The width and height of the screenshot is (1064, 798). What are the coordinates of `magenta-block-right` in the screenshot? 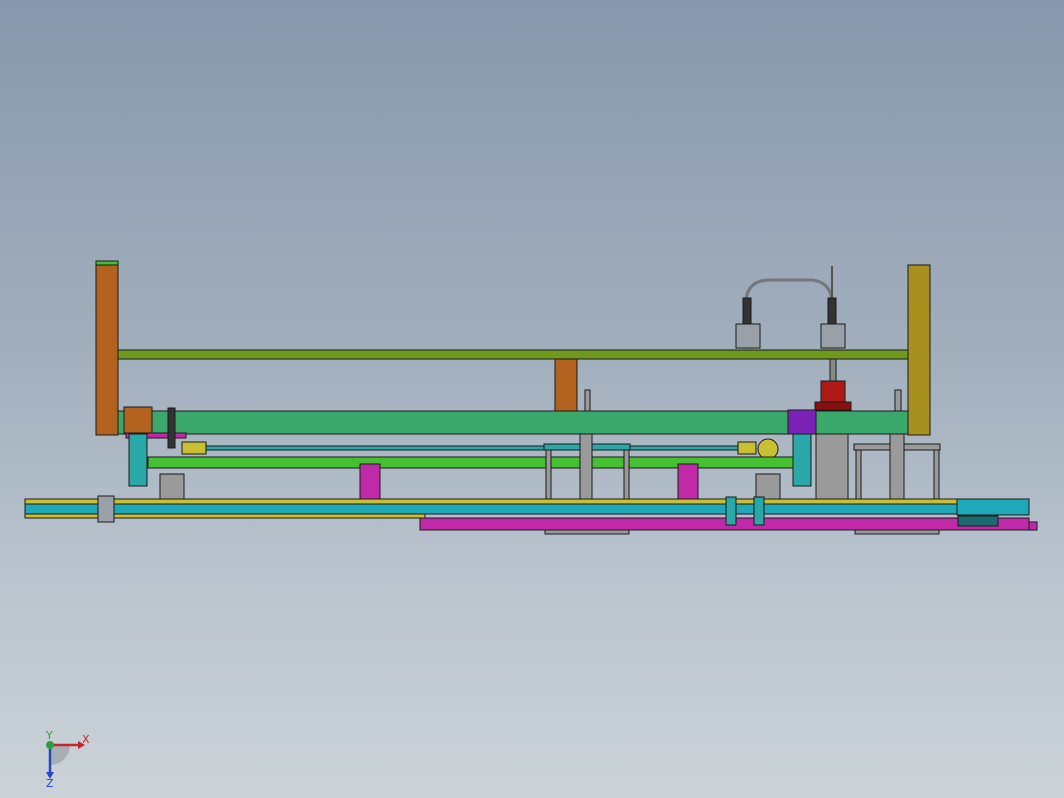 It's located at (688, 482).